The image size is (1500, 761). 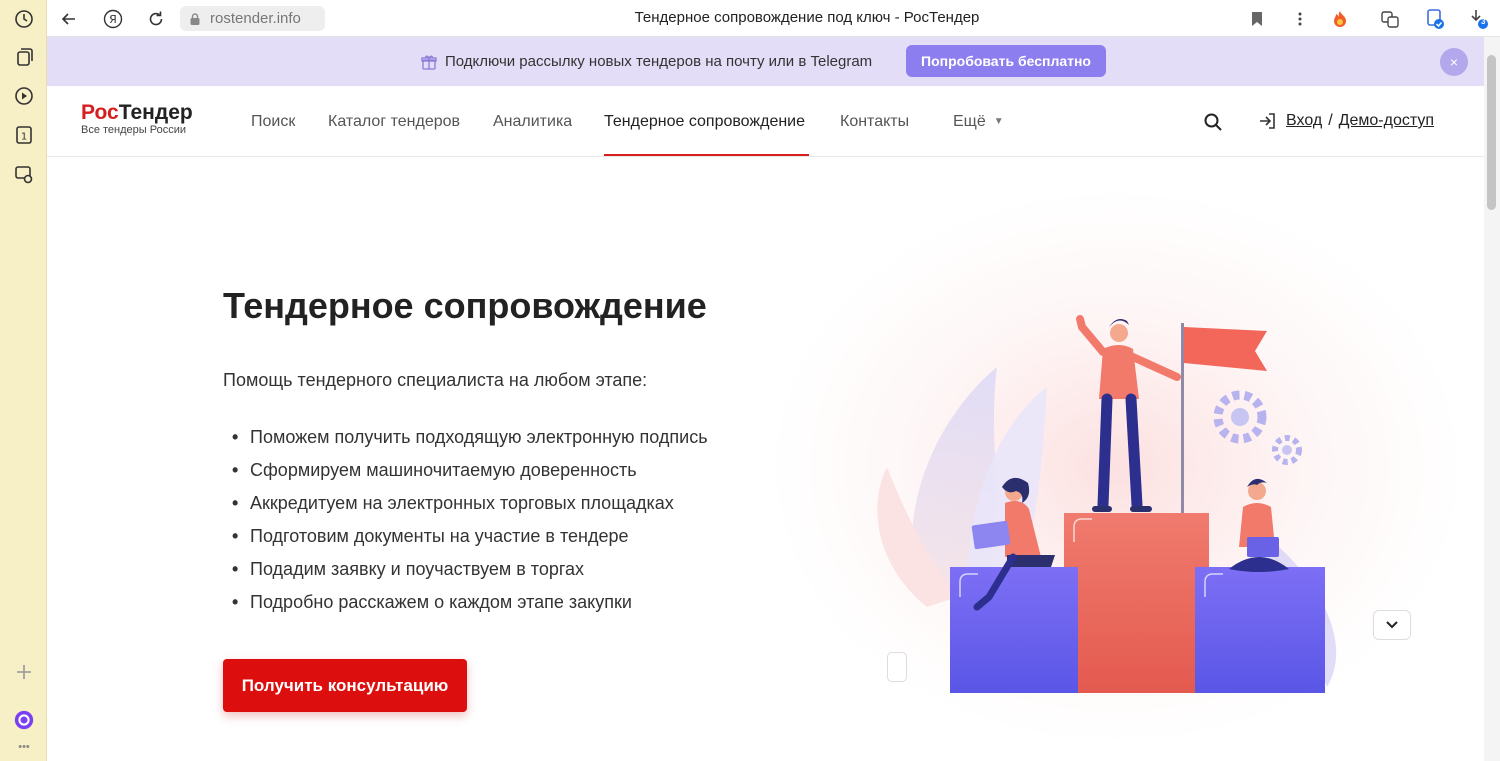 I want to click on site-logo: РосТендер Все тендеры России, so click(x=137, y=119).